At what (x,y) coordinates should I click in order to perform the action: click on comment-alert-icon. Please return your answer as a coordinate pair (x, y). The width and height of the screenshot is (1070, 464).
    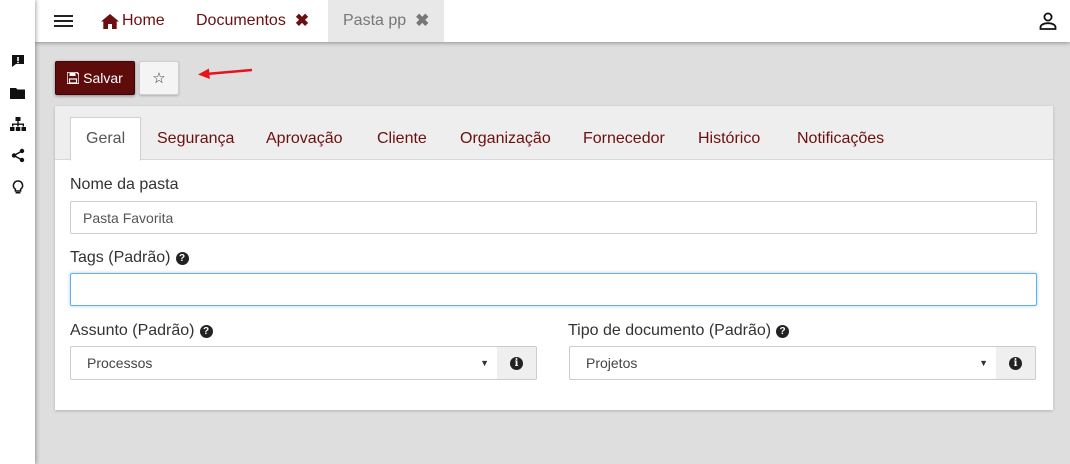
    Looking at the image, I should click on (17, 60).